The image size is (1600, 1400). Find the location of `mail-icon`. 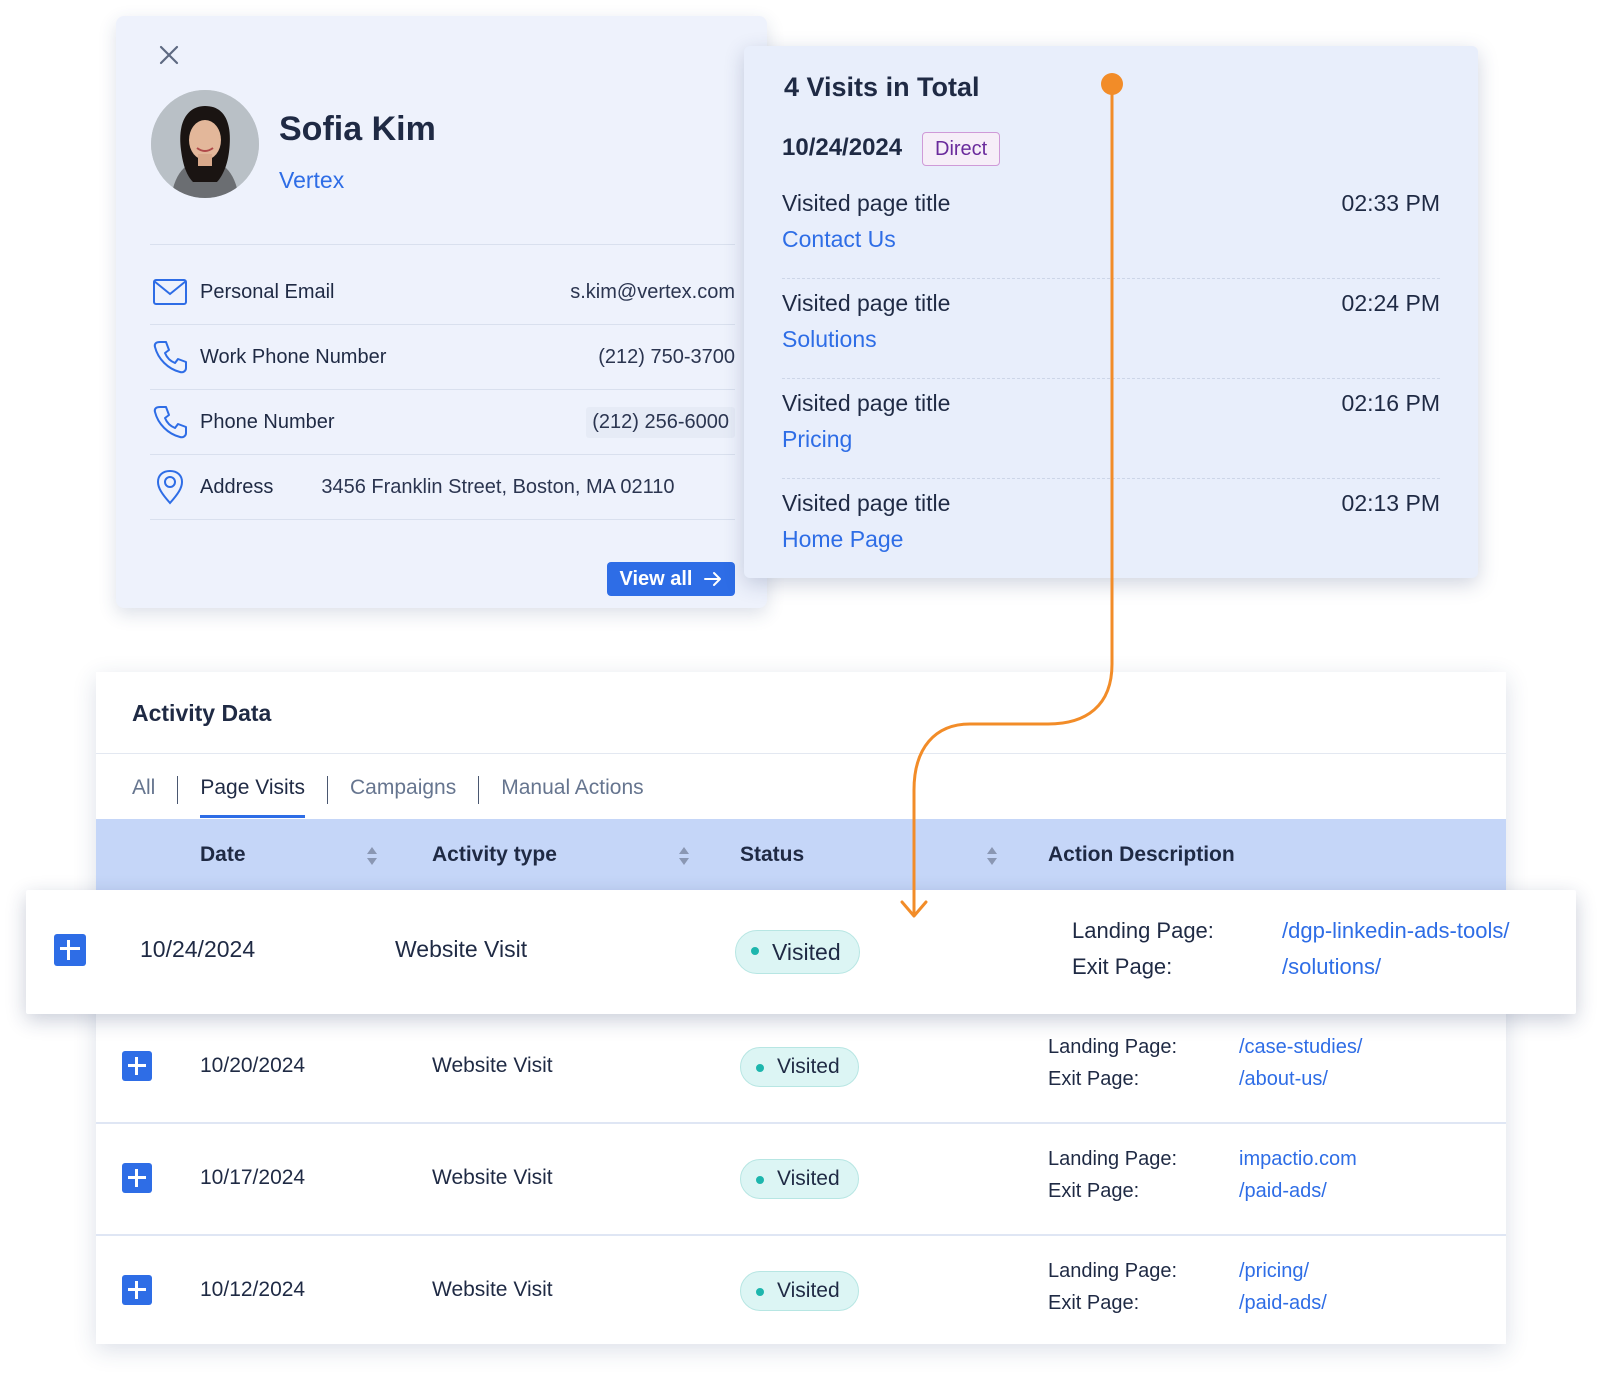

mail-icon is located at coordinates (170, 292).